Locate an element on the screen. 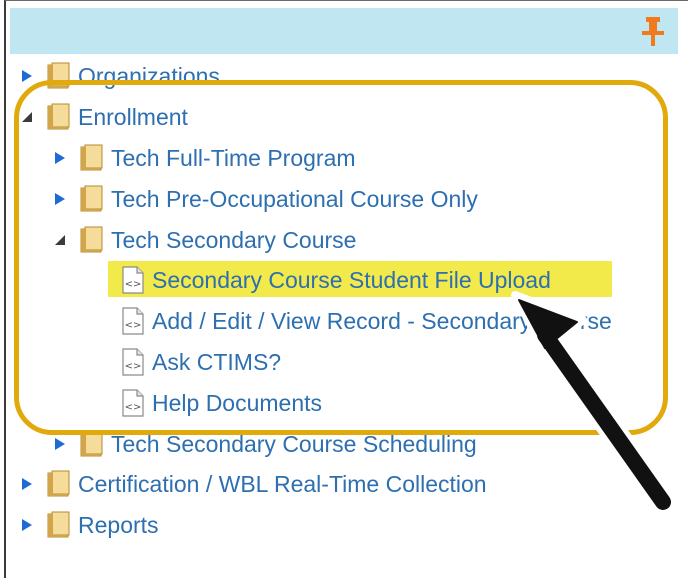  tree-node-tech-secondary-scheduling: Tech Secondary Course Scheduling is located at coordinates (265, 444).